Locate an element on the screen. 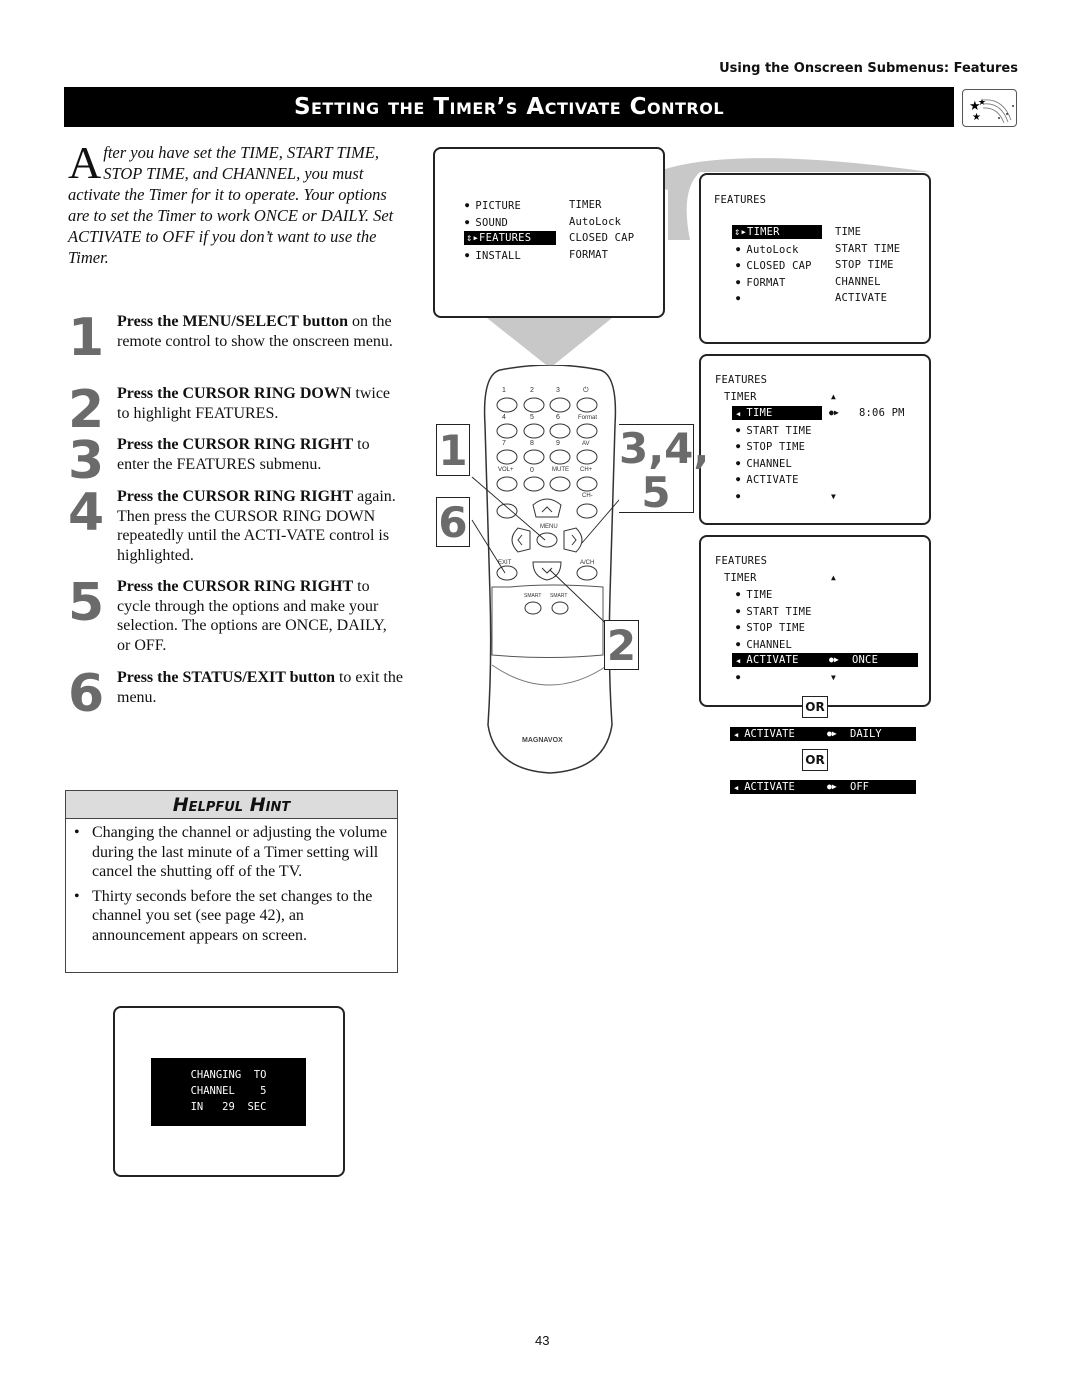 This screenshot has width=1080, height=1397. submenu-item: START TIME is located at coordinates (868, 249).